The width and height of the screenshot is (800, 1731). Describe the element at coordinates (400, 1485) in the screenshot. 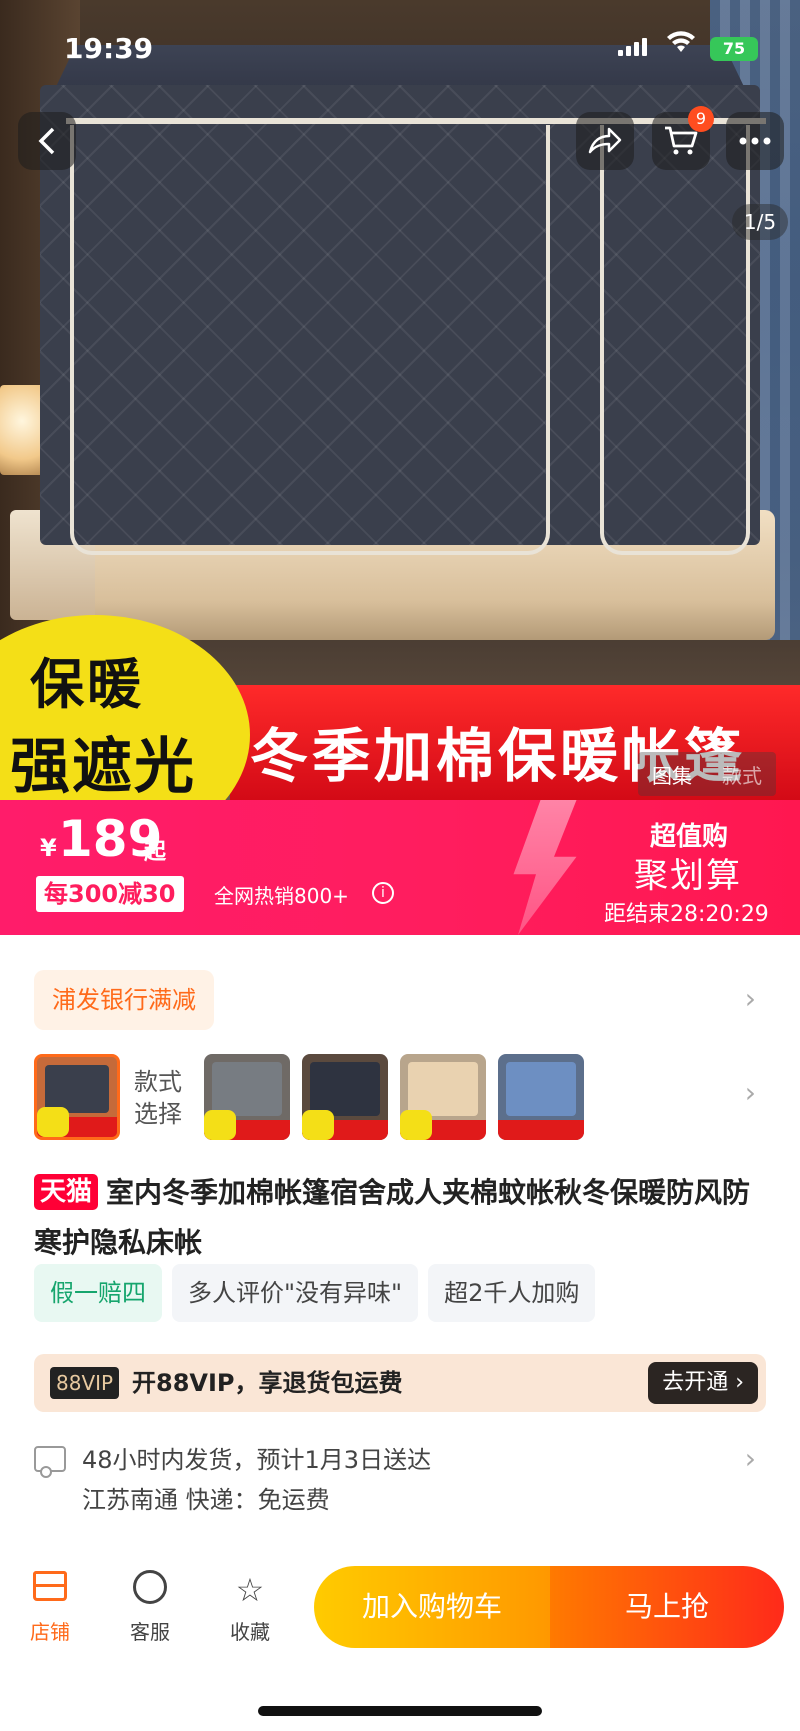

I see `shipping-info: 48小时内发货，预计1月3日送达 江苏南通 快递：免运费 ›` at that location.